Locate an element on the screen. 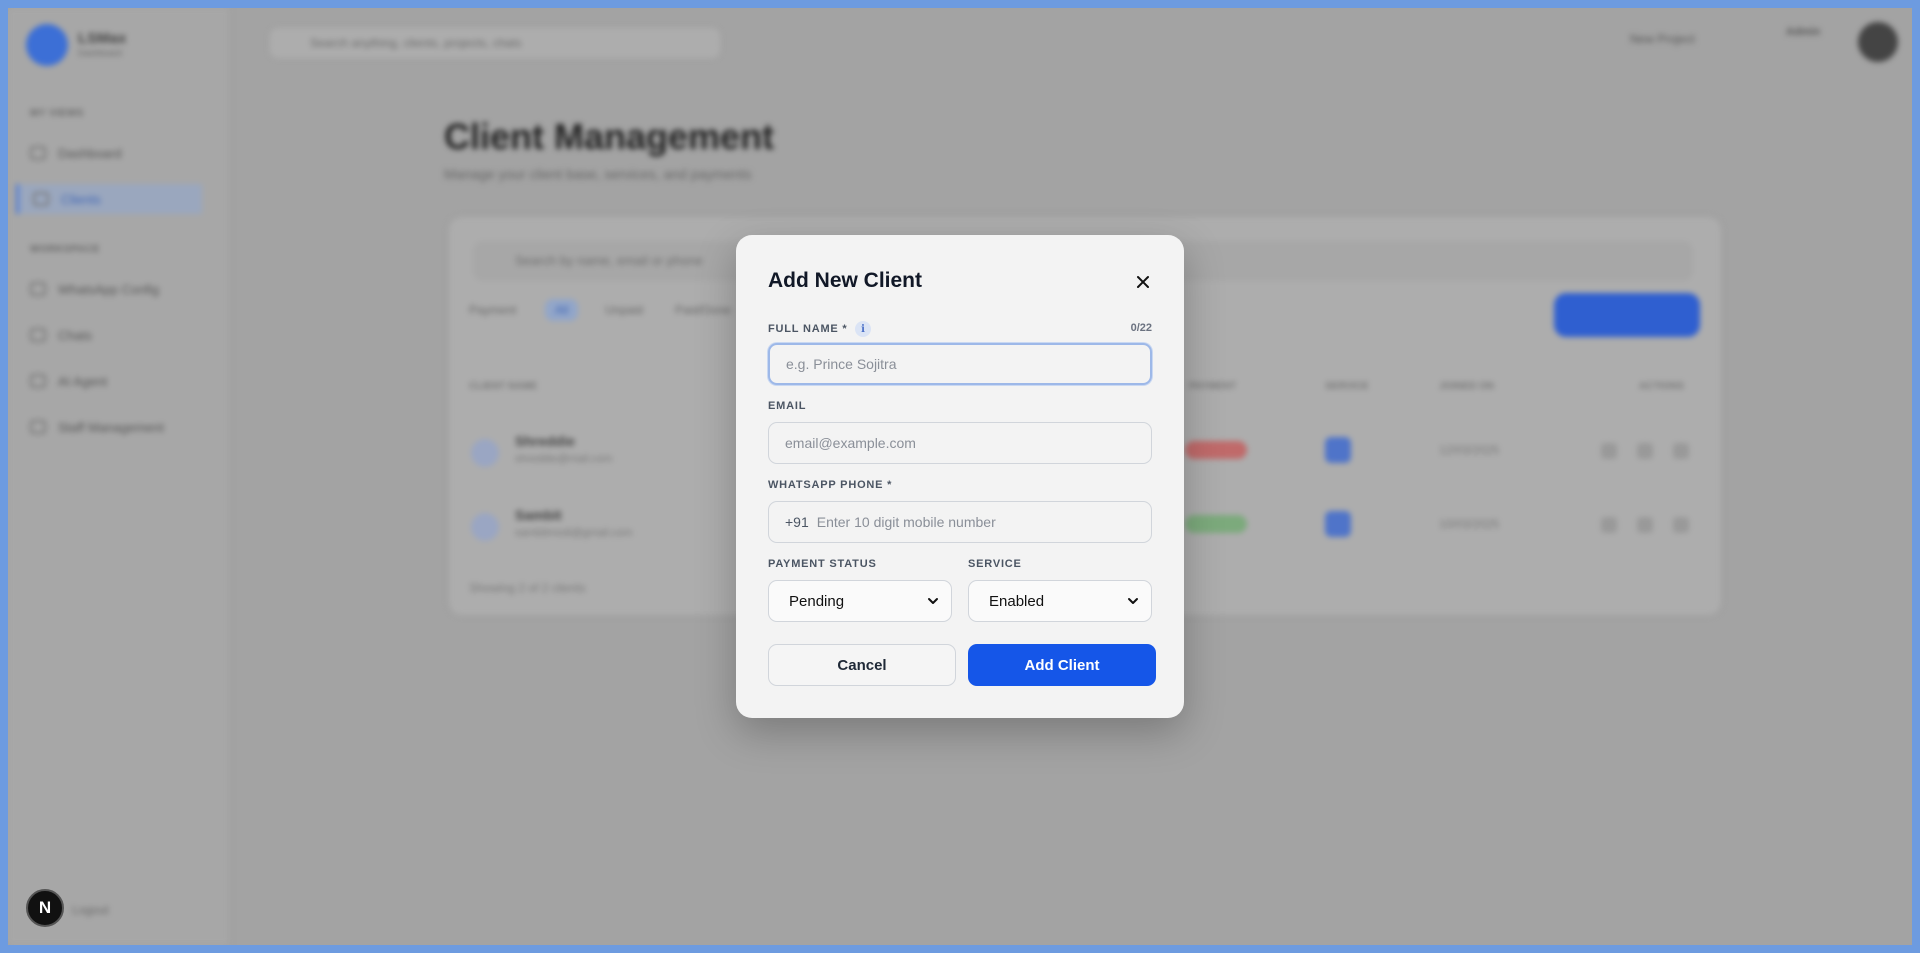  phone-label-text: WHATSAPP PHONE * is located at coordinates (830, 485).